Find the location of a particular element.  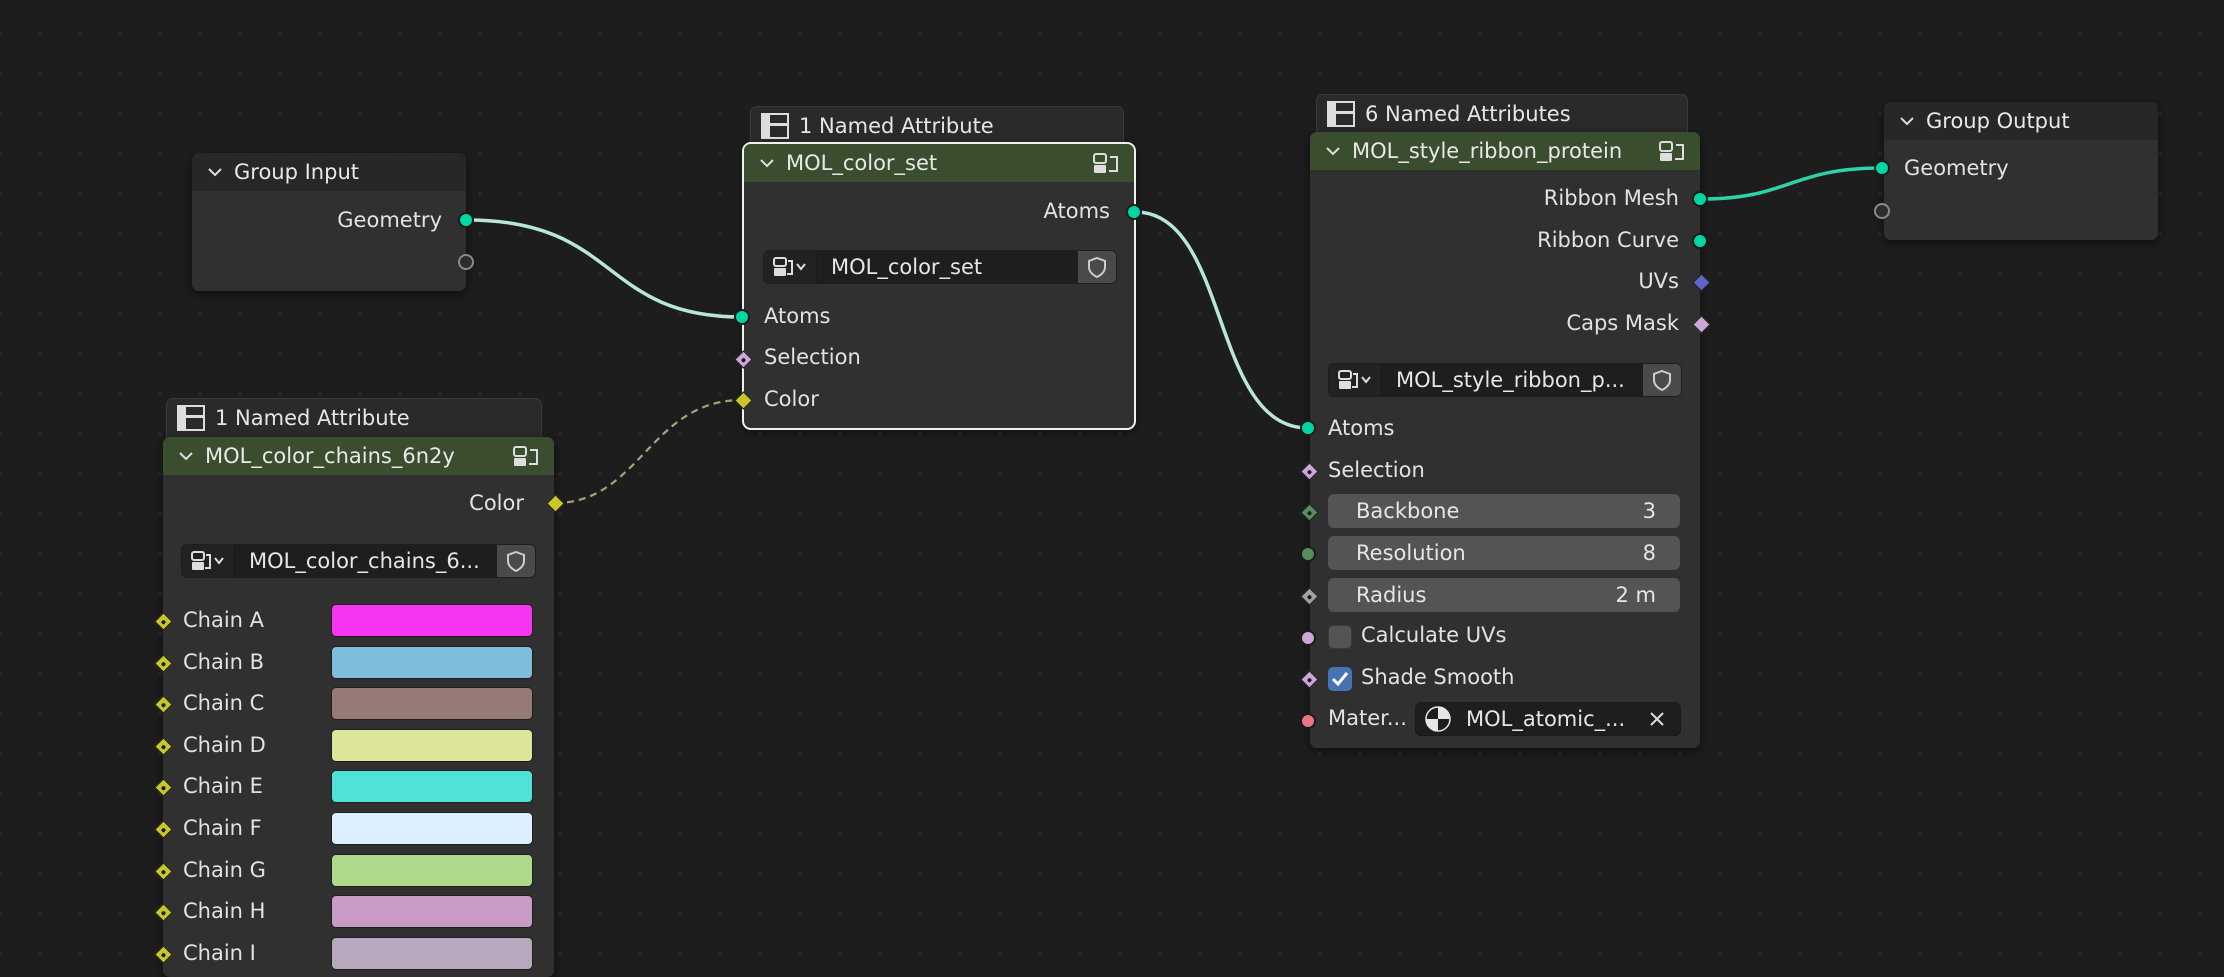

link-ribbon-to-group-output is located at coordinates (1791, 183).